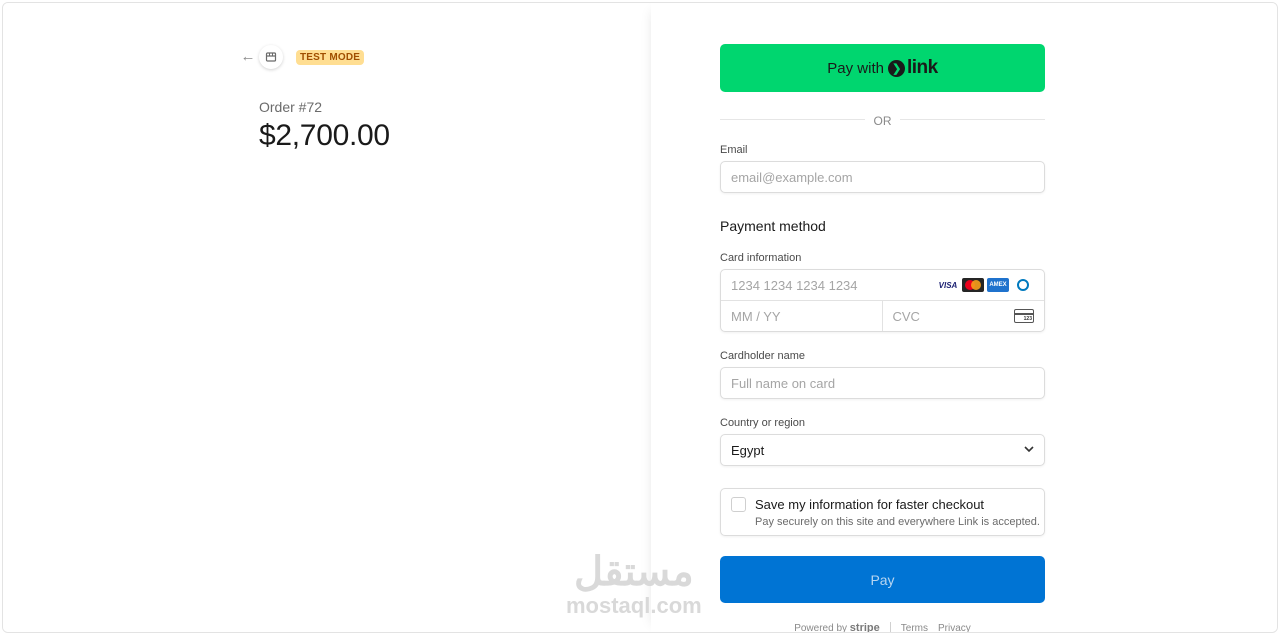  What do you see at coordinates (792, 119) in the screenshot?
I see `divider-line-left` at bounding box center [792, 119].